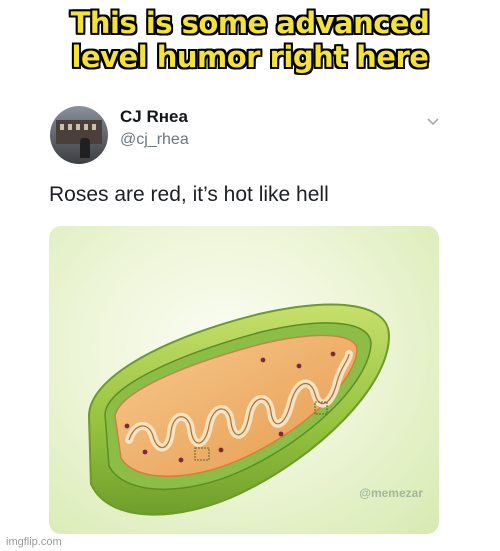 The height and width of the screenshot is (551, 500). Describe the element at coordinates (79, 132) in the screenshot. I see `avatar-building` at that location.